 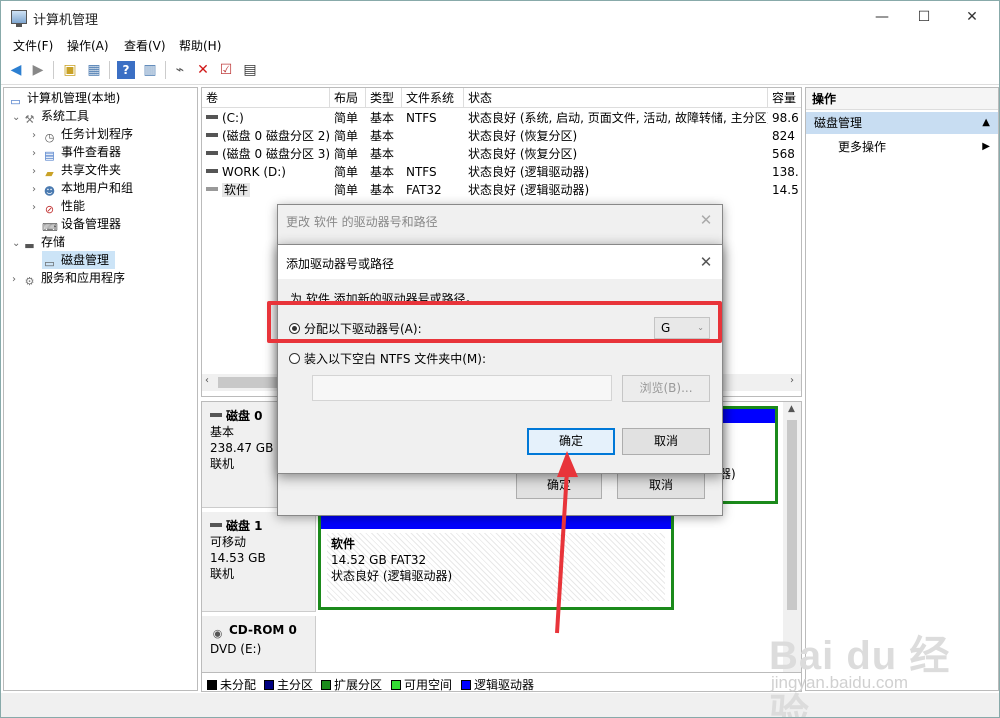 What do you see at coordinates (902, 123) in the screenshot?
I see `actions-section-disk-management: 磁盘管理 ▲` at bounding box center [902, 123].